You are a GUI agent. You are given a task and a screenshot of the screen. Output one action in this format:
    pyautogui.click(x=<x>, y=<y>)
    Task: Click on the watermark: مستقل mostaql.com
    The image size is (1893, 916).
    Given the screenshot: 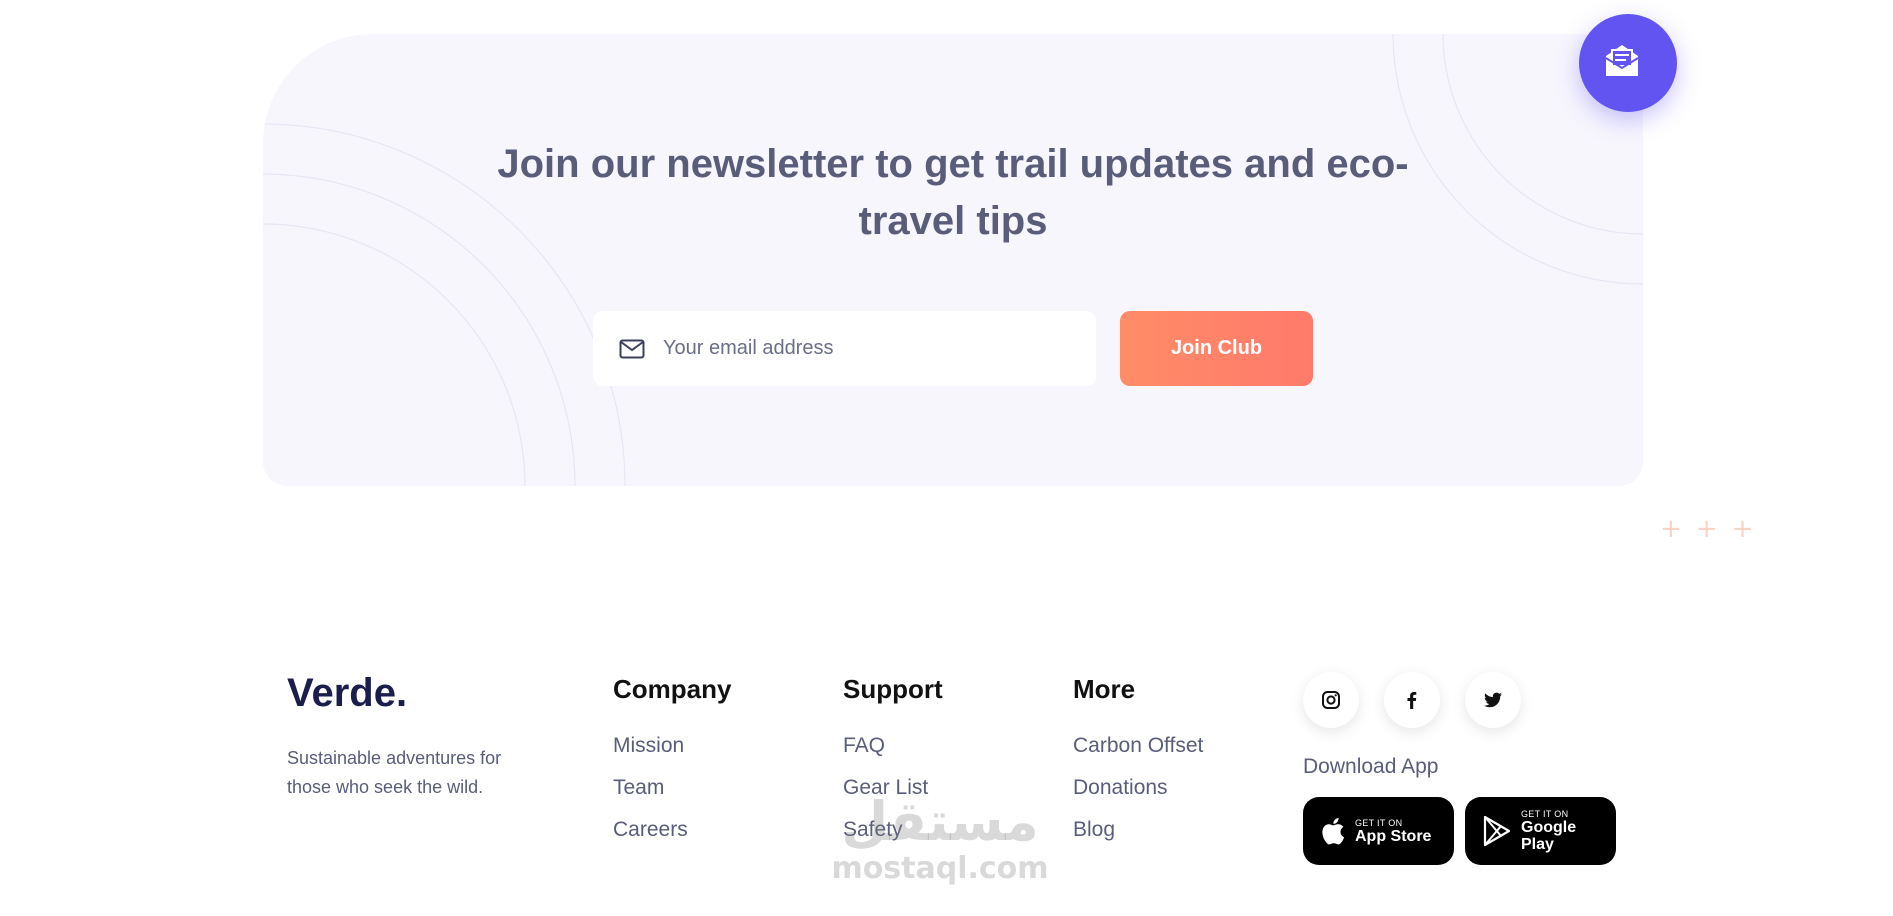 What is the action you would take?
    pyautogui.click(x=940, y=839)
    